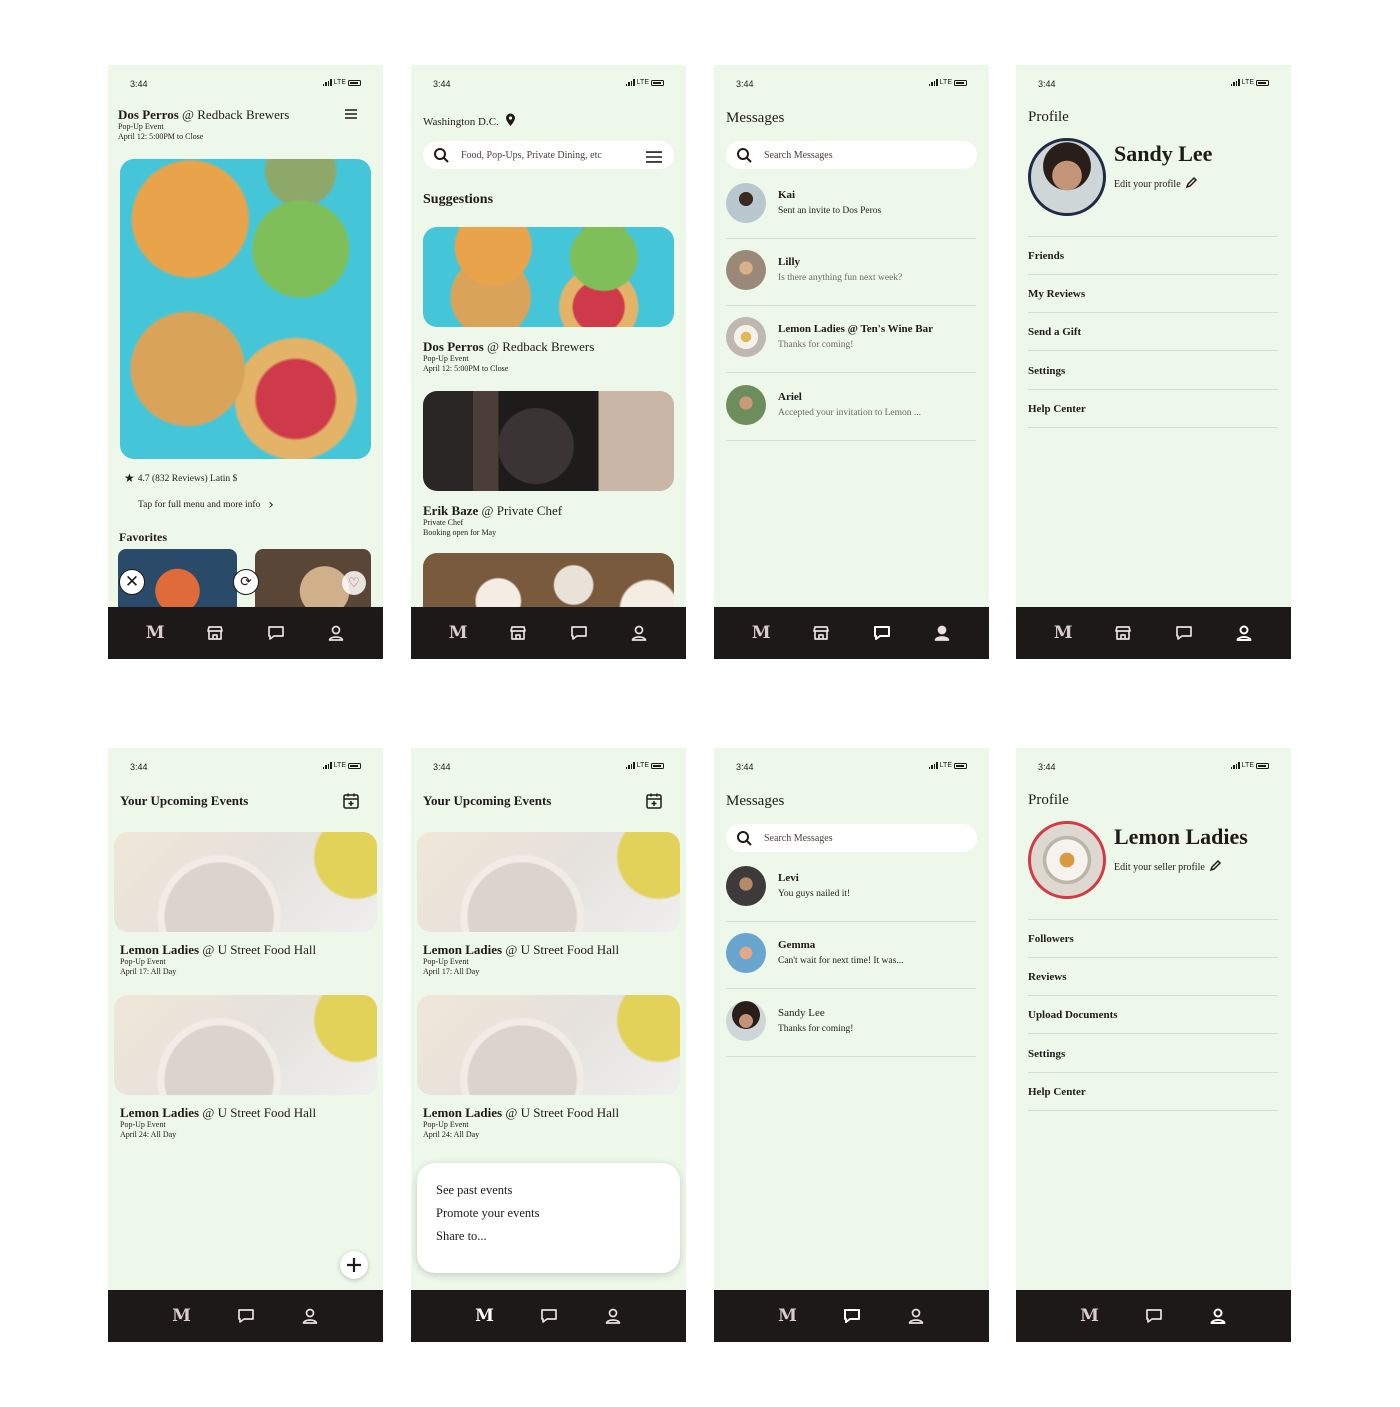  Describe the element at coordinates (492, 511) in the screenshot. I see `suggestion-title: Erik Baze @ Private Chef` at that location.